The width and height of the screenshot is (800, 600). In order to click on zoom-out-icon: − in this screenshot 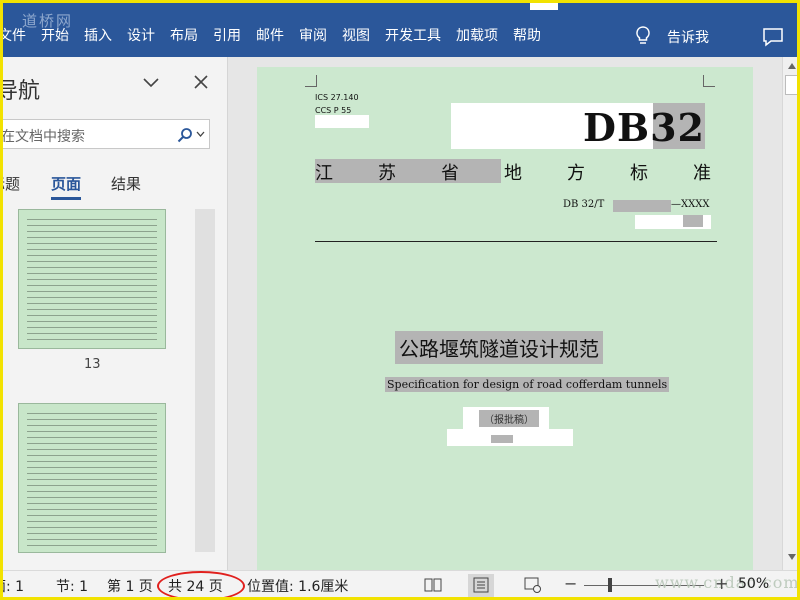, I will do `click(570, 583)`.